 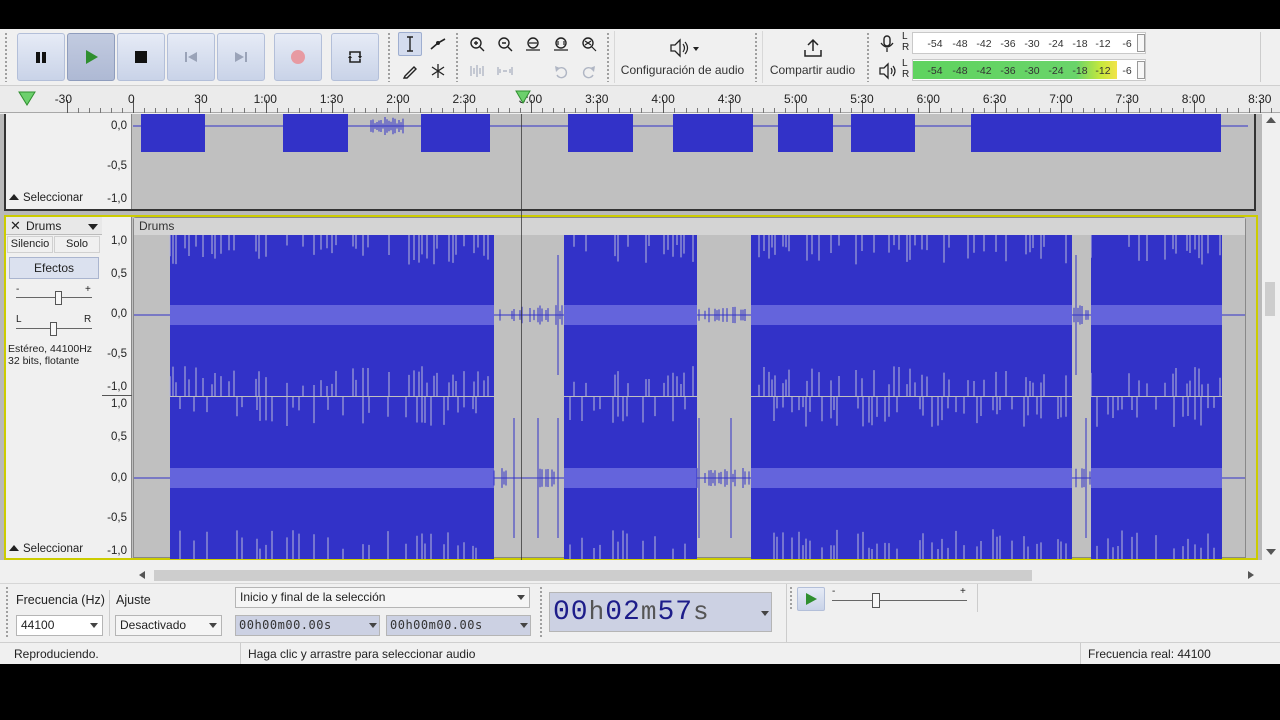 I want to click on edit-grip, so click(x=457, y=57).